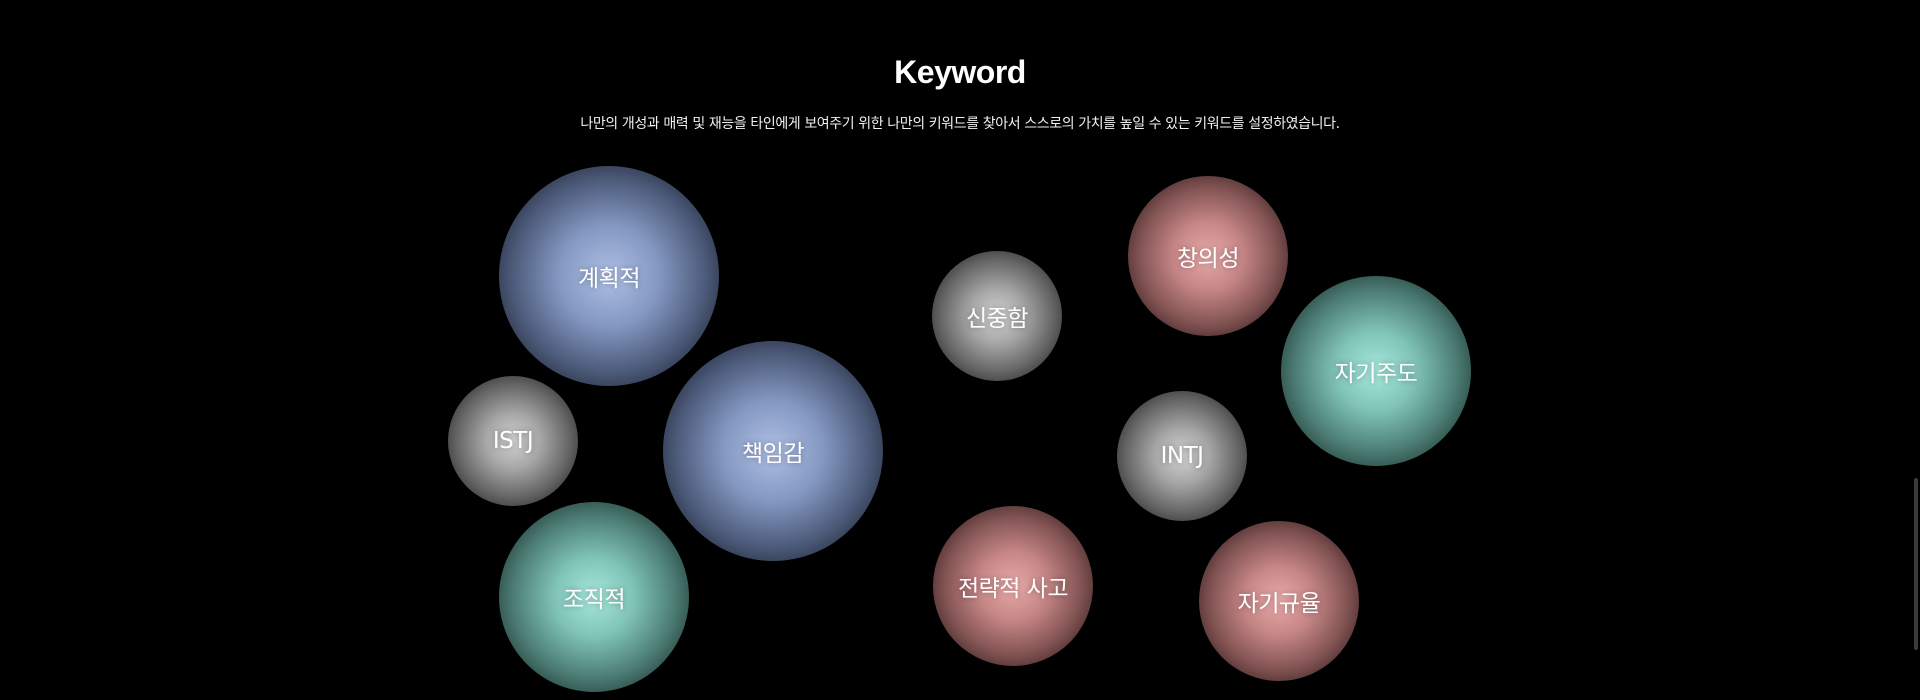 This screenshot has height=700, width=1920. I want to click on keyword-bubble-responsibility: 책임감, so click(773, 451).